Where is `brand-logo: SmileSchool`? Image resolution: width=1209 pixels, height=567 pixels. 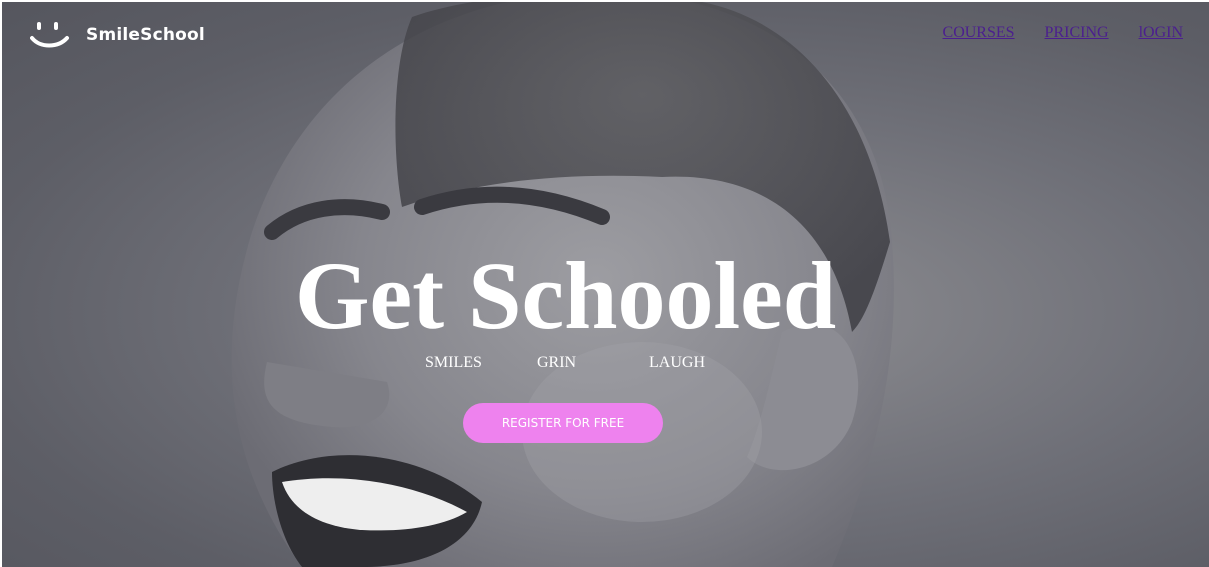 brand-logo: SmileSchool is located at coordinates (117, 35).